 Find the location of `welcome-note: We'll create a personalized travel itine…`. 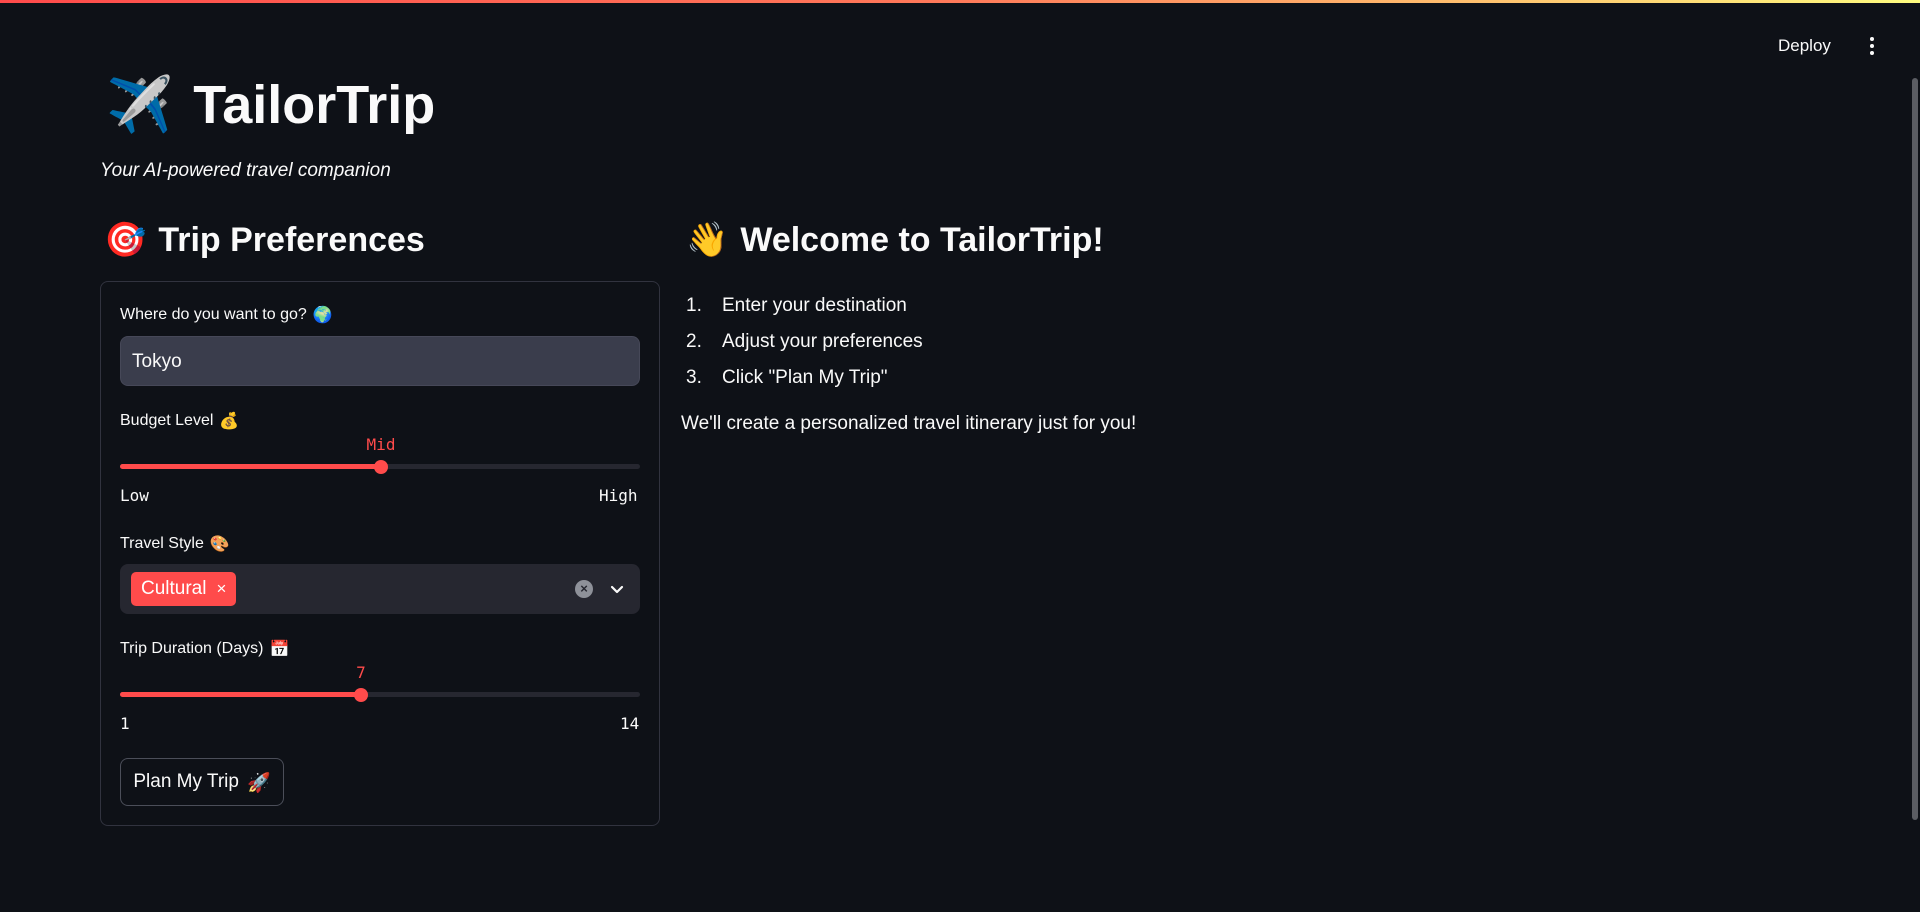

welcome-note: We'll create a personalized travel itine… is located at coordinates (909, 423).